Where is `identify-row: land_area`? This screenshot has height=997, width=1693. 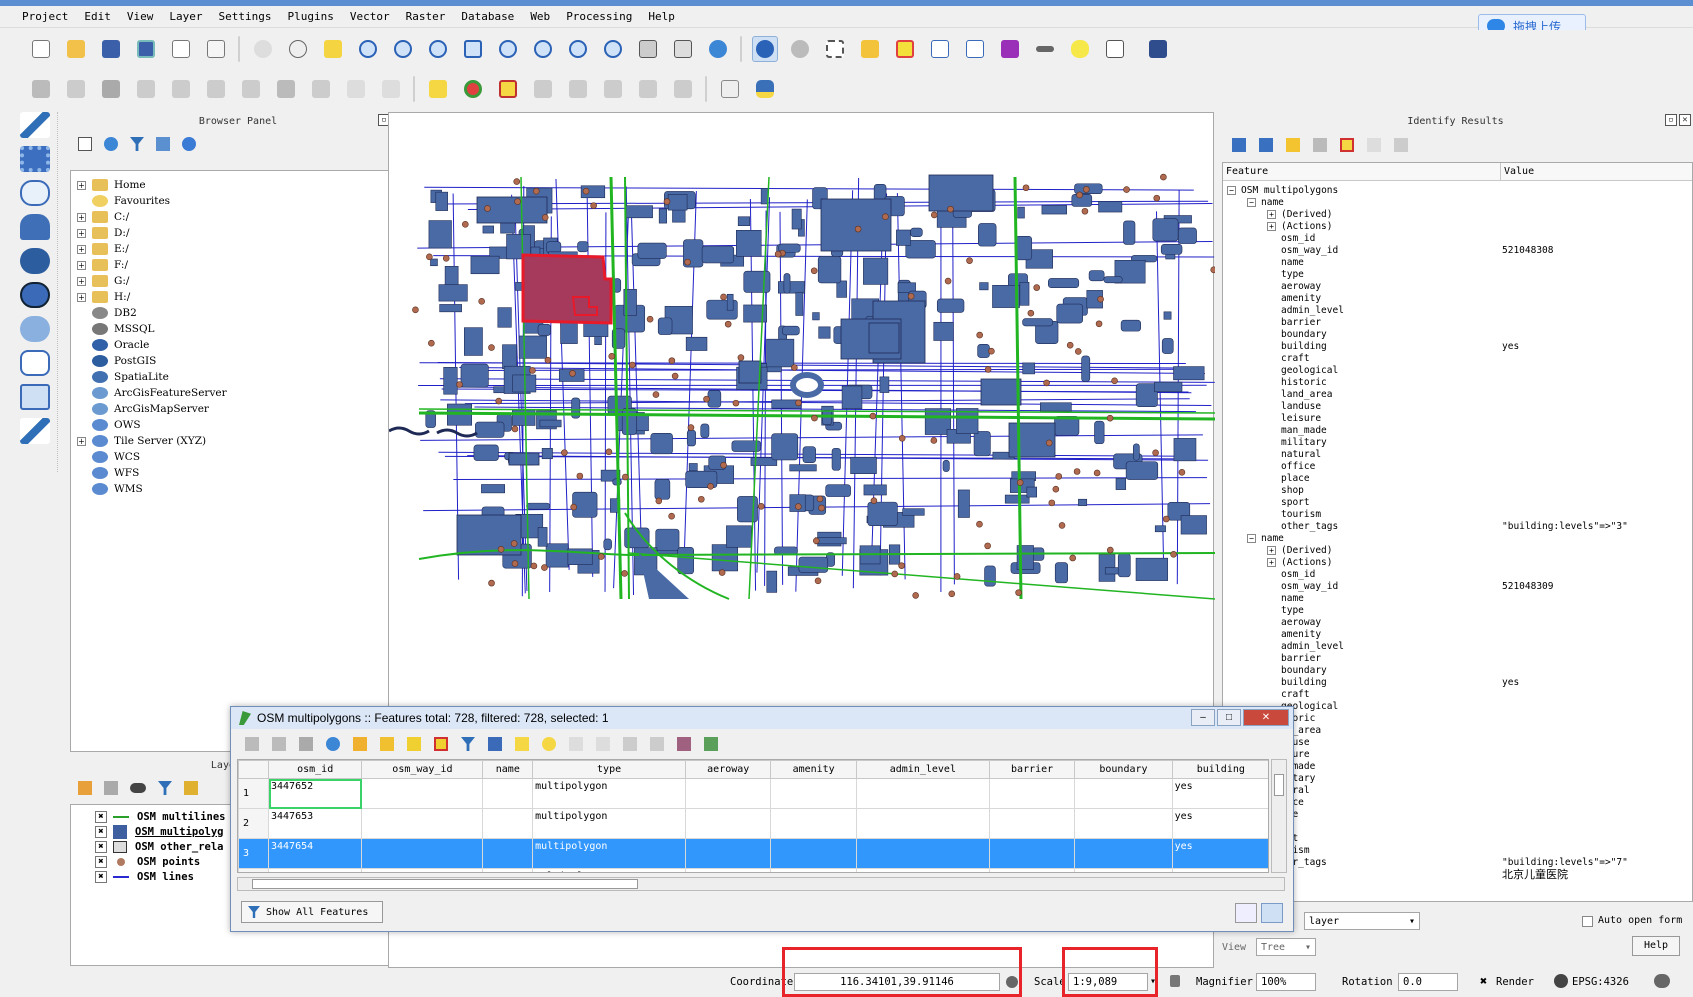
identify-row: land_area is located at coordinates (1457, 394).